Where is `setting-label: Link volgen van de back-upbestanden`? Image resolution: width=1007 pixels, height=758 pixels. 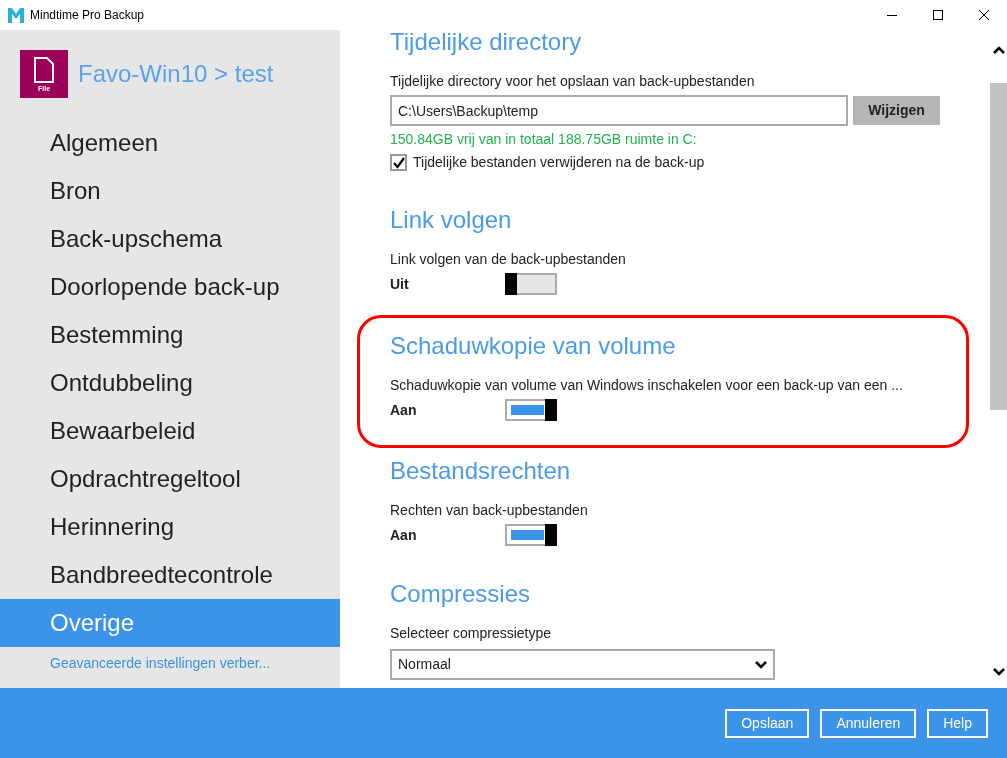
setting-label: Link volgen van de back-upbestanden is located at coordinates (508, 259).